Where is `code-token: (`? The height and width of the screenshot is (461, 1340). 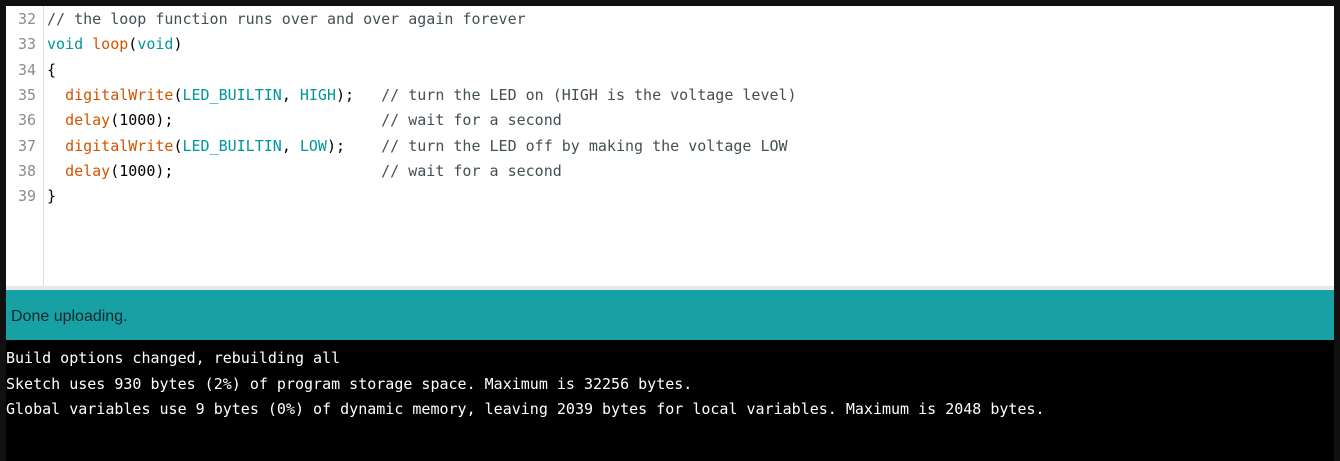 code-token: ( is located at coordinates (133, 44).